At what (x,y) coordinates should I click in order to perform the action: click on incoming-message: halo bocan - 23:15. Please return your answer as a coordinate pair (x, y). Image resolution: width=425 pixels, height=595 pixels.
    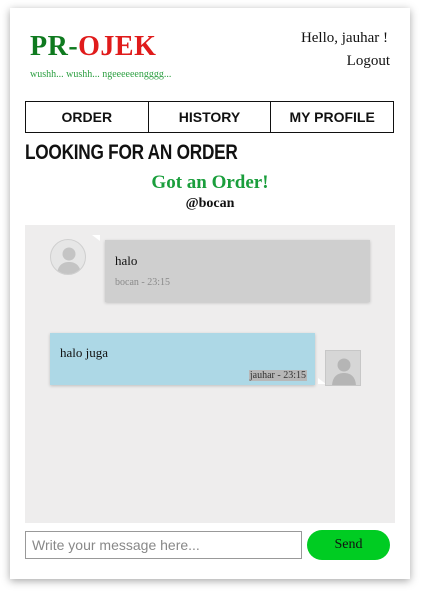
    Looking at the image, I should click on (237, 271).